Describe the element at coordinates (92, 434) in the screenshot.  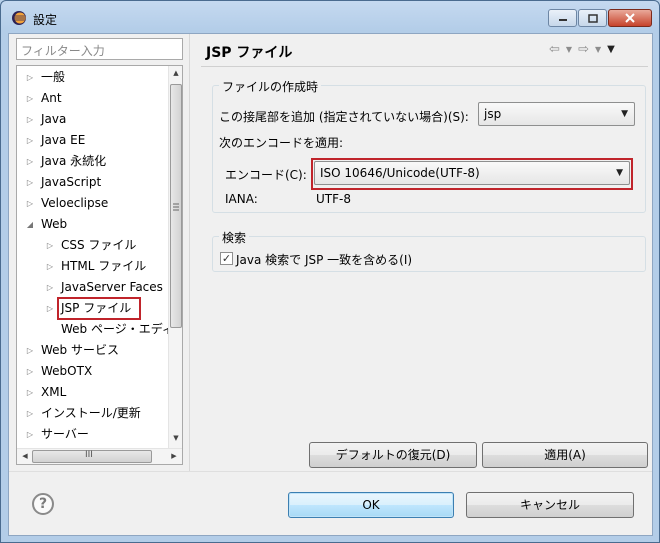
I see `tree-item: ▷ サーバー` at that location.